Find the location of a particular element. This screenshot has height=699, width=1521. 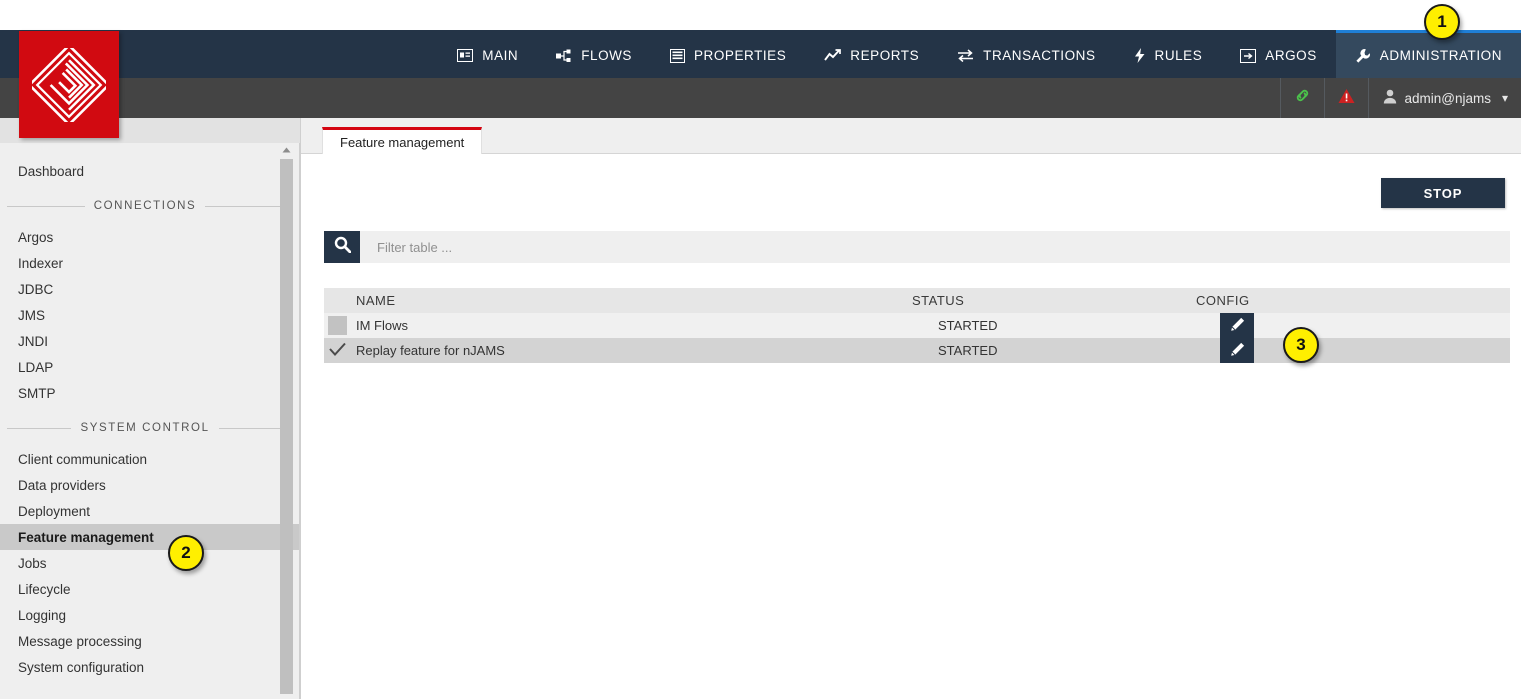

sidebar-group-label: SYSTEM CONTROL is located at coordinates (145, 428).